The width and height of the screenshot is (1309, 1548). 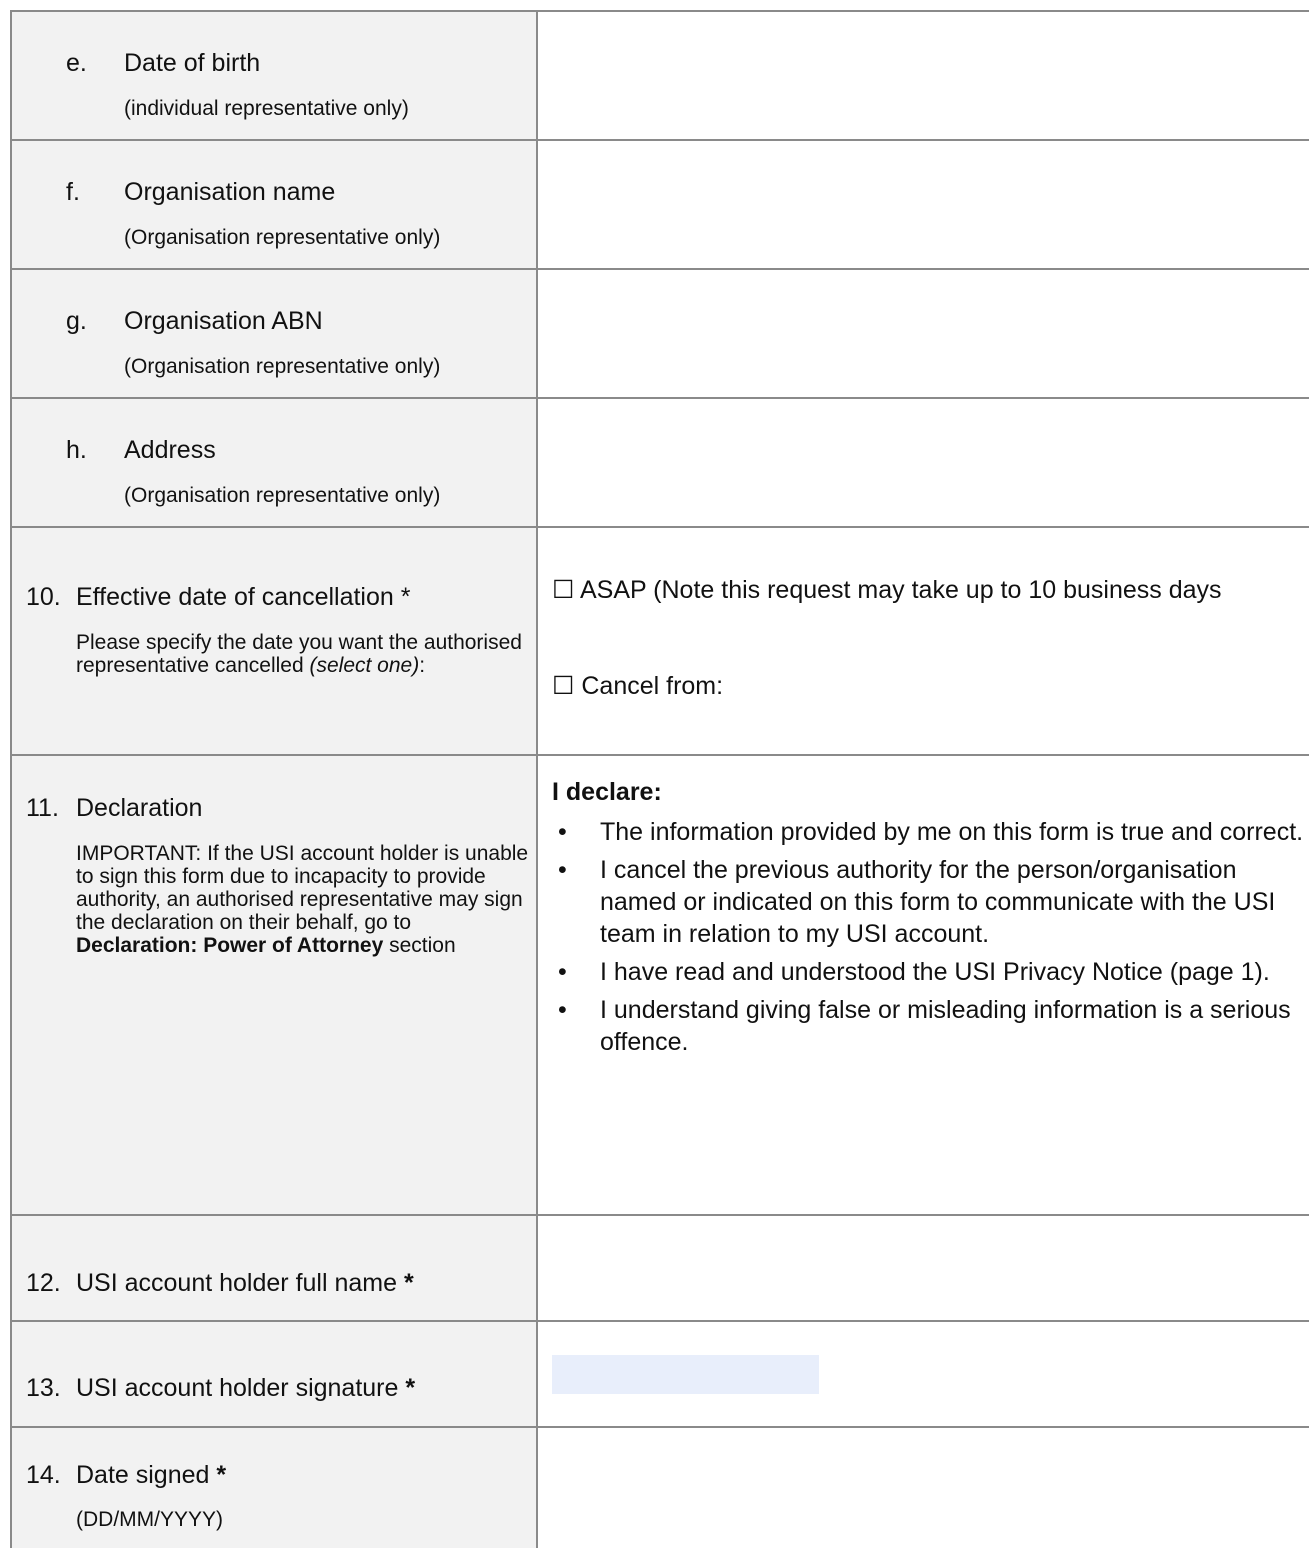 I want to click on question-title: USI account holder full name *, so click(x=245, y=1283).